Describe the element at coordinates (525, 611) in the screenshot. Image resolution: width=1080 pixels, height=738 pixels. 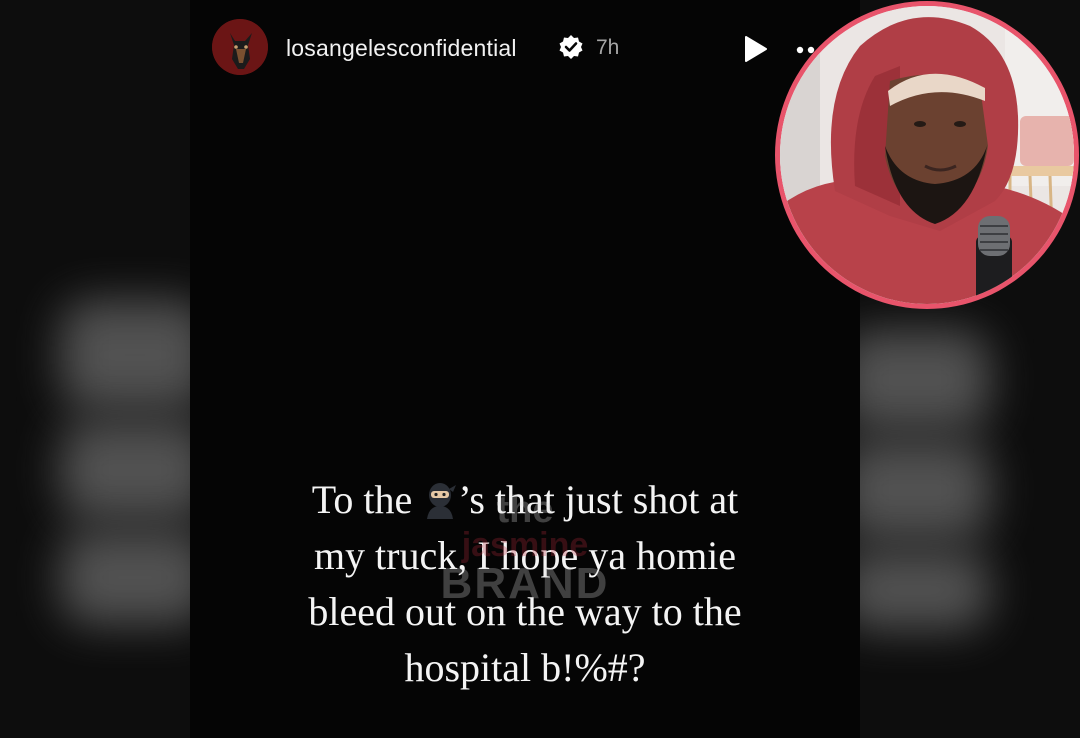
I see `caption-line-3: bleed out on the way to the` at that location.